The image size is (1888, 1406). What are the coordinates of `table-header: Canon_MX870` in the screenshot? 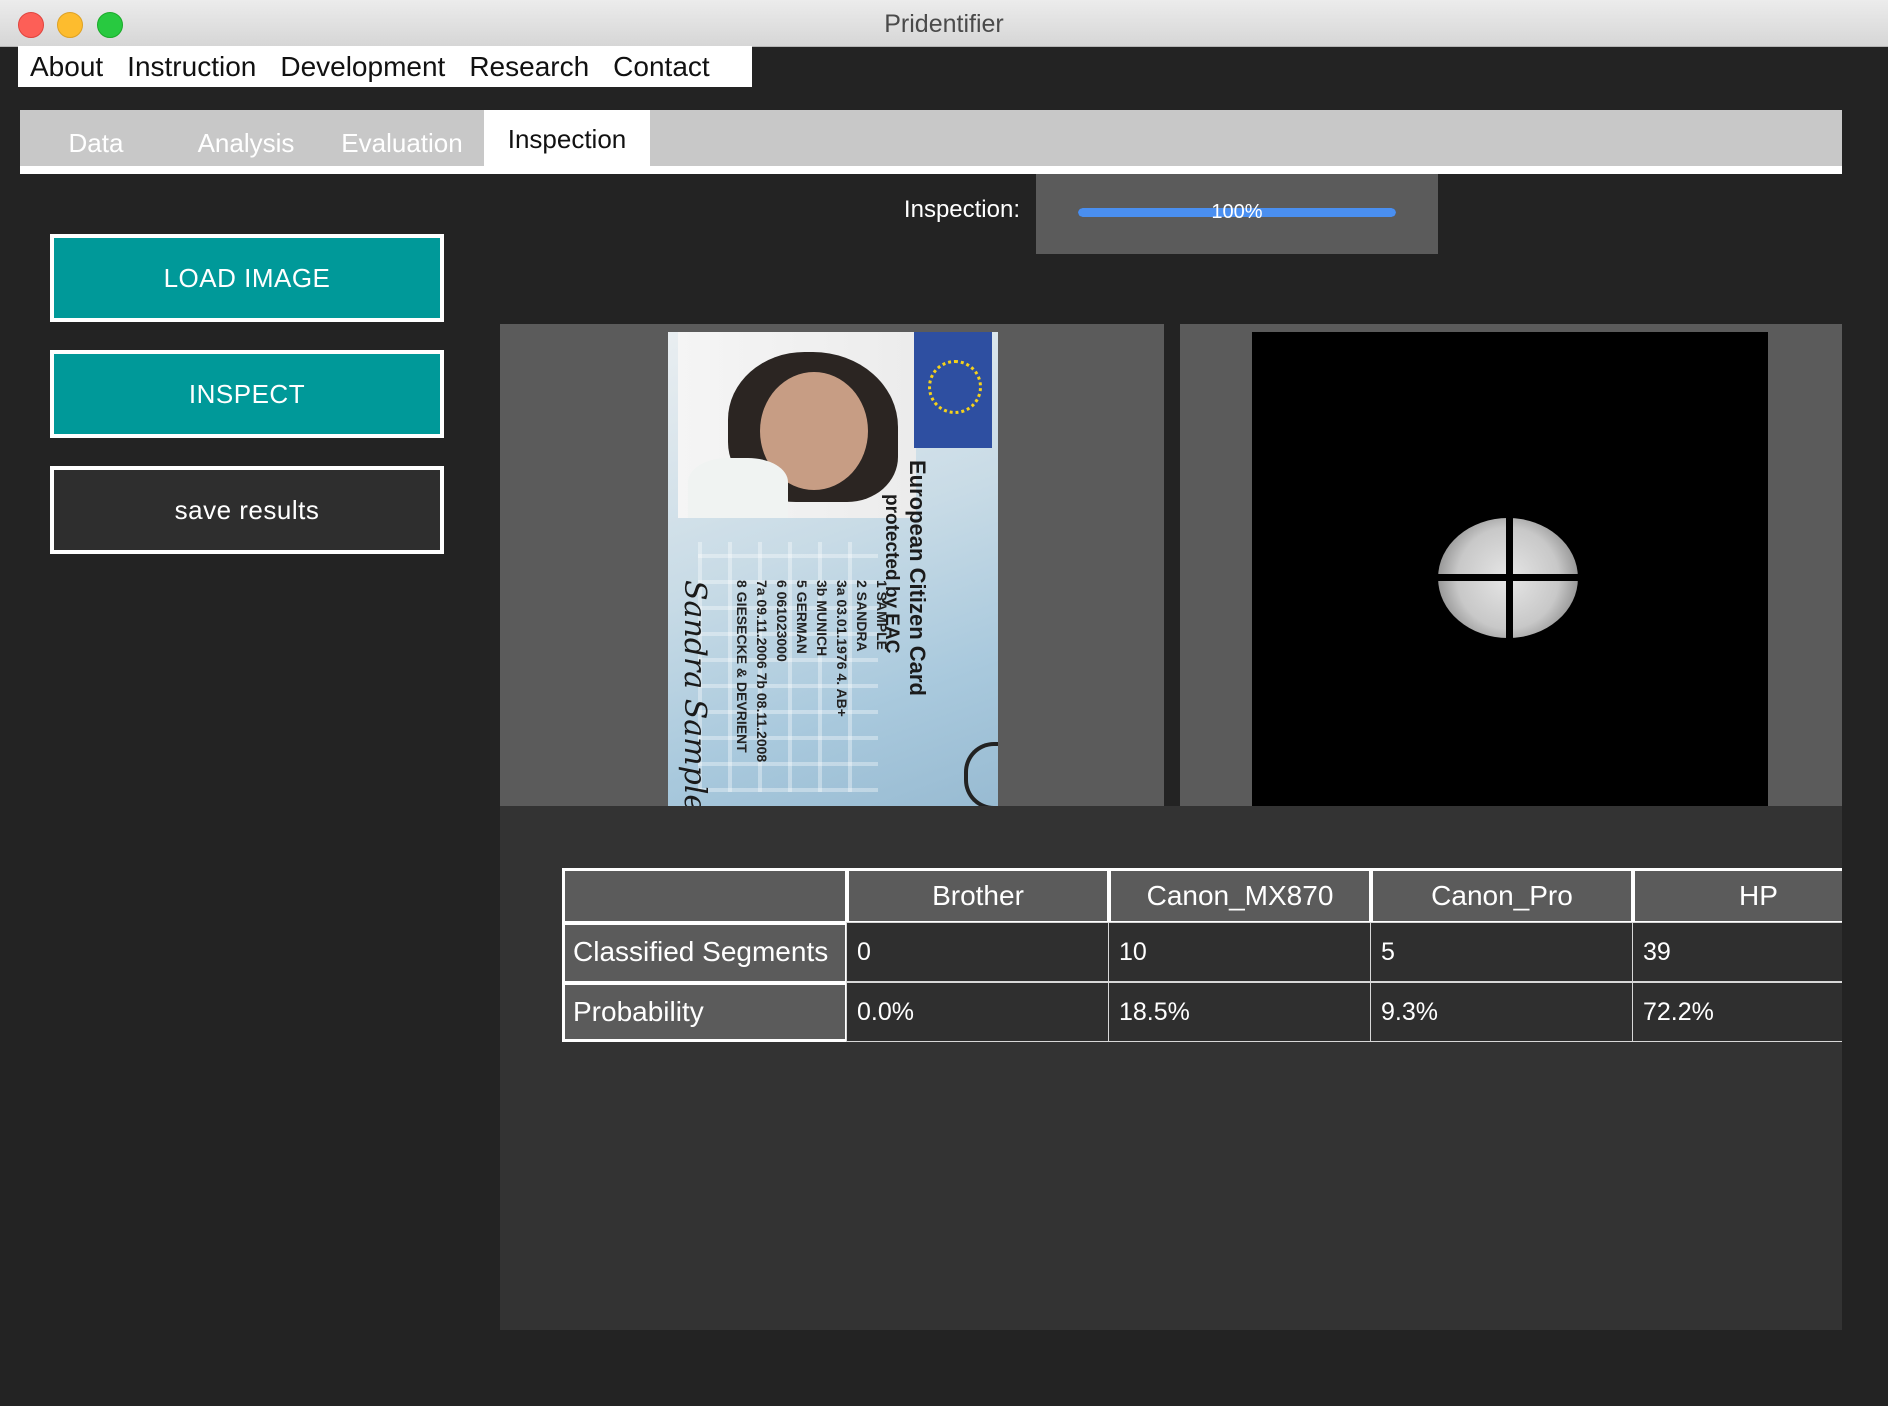 It's located at (1240, 896).